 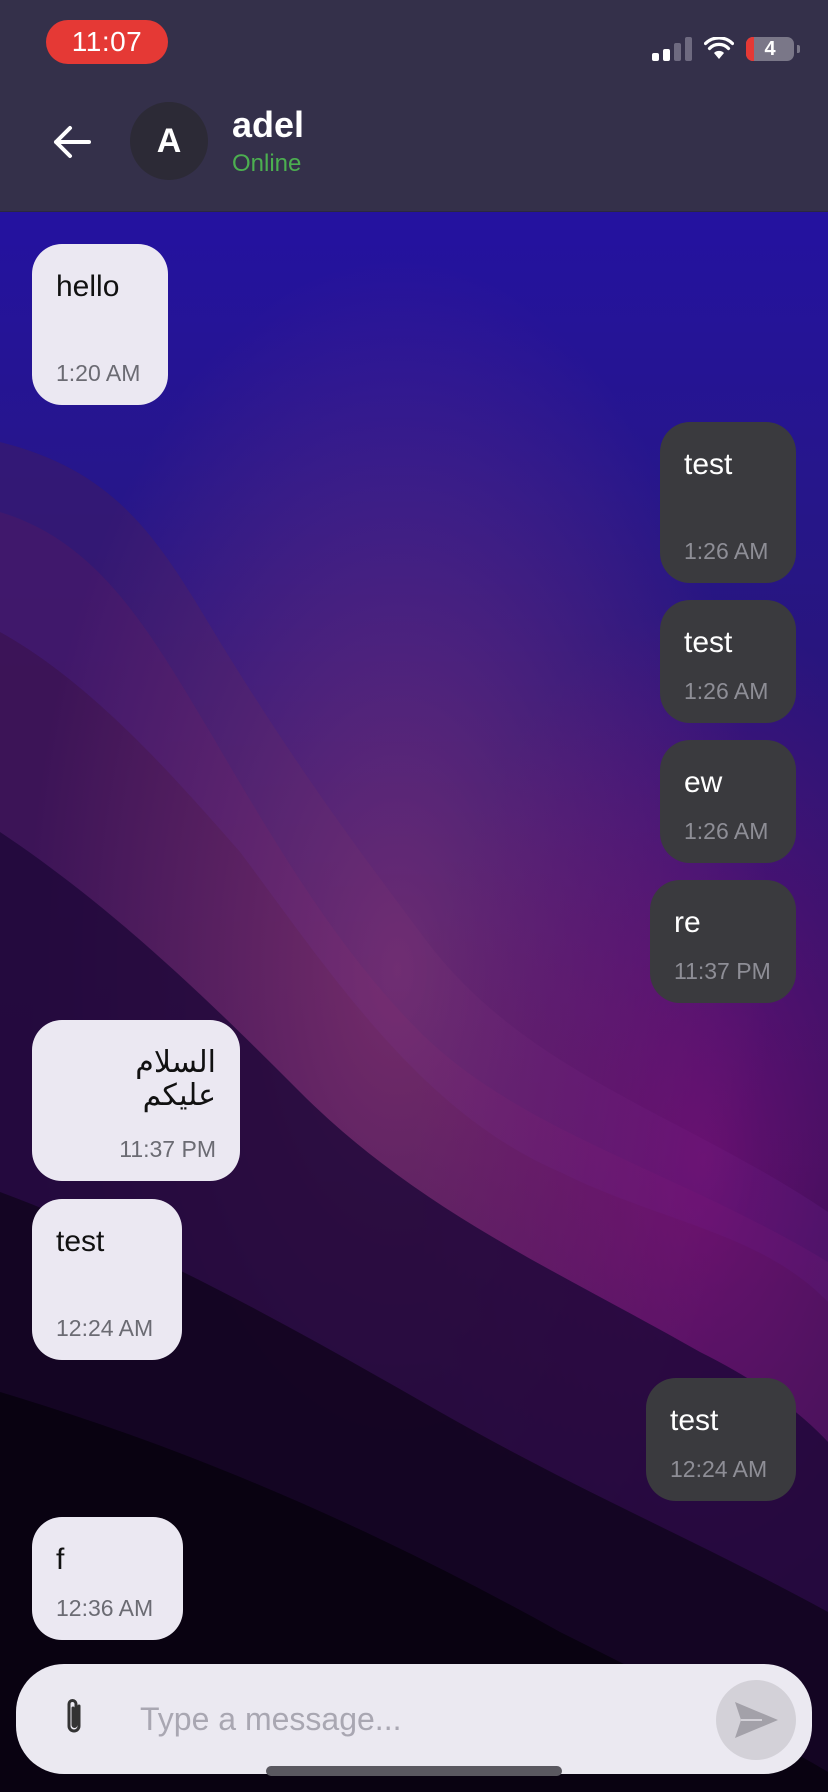 What do you see at coordinates (414, 106) in the screenshot?
I see `chat-header: 11:07 4 A adel Online` at bounding box center [414, 106].